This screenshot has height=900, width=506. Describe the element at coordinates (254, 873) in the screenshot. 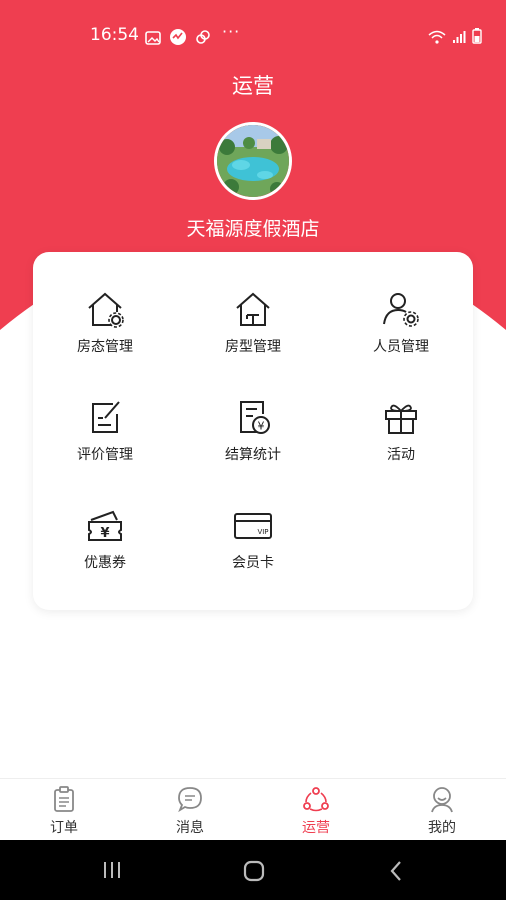

I see `home-icon` at that location.